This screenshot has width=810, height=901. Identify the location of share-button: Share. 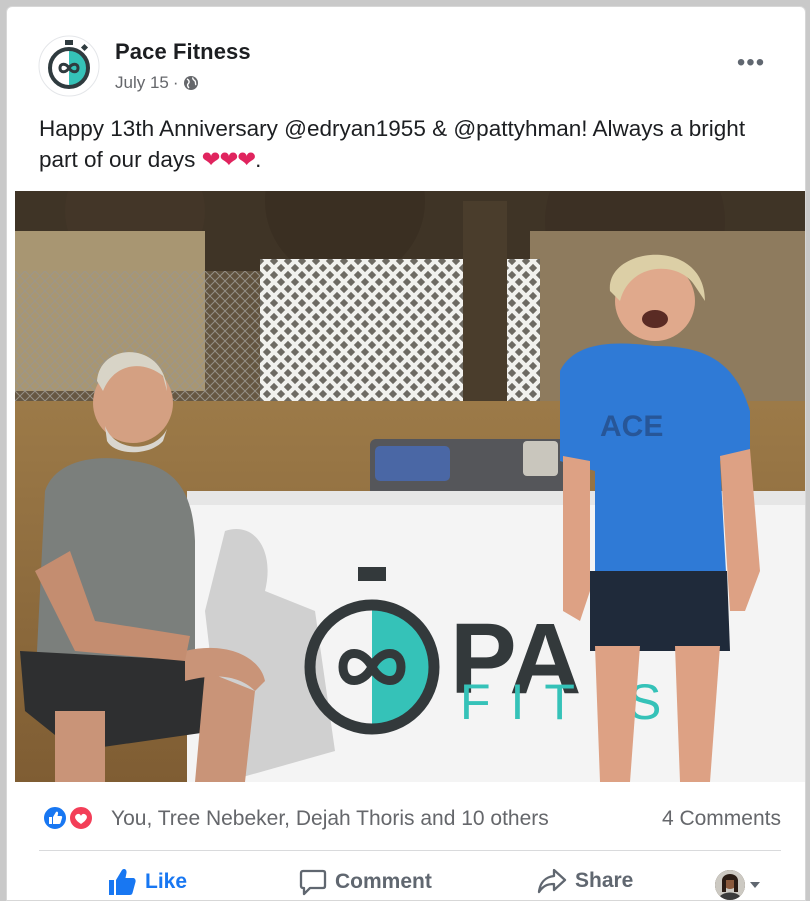
(585, 881).